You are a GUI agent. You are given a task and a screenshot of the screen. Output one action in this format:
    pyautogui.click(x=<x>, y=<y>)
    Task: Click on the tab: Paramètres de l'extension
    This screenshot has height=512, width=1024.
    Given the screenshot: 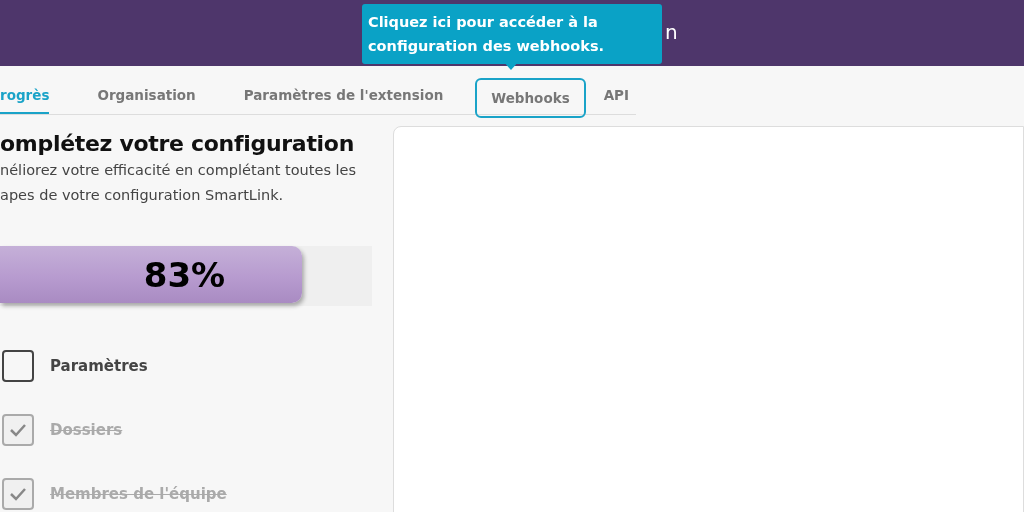 What is the action you would take?
    pyautogui.click(x=343, y=96)
    